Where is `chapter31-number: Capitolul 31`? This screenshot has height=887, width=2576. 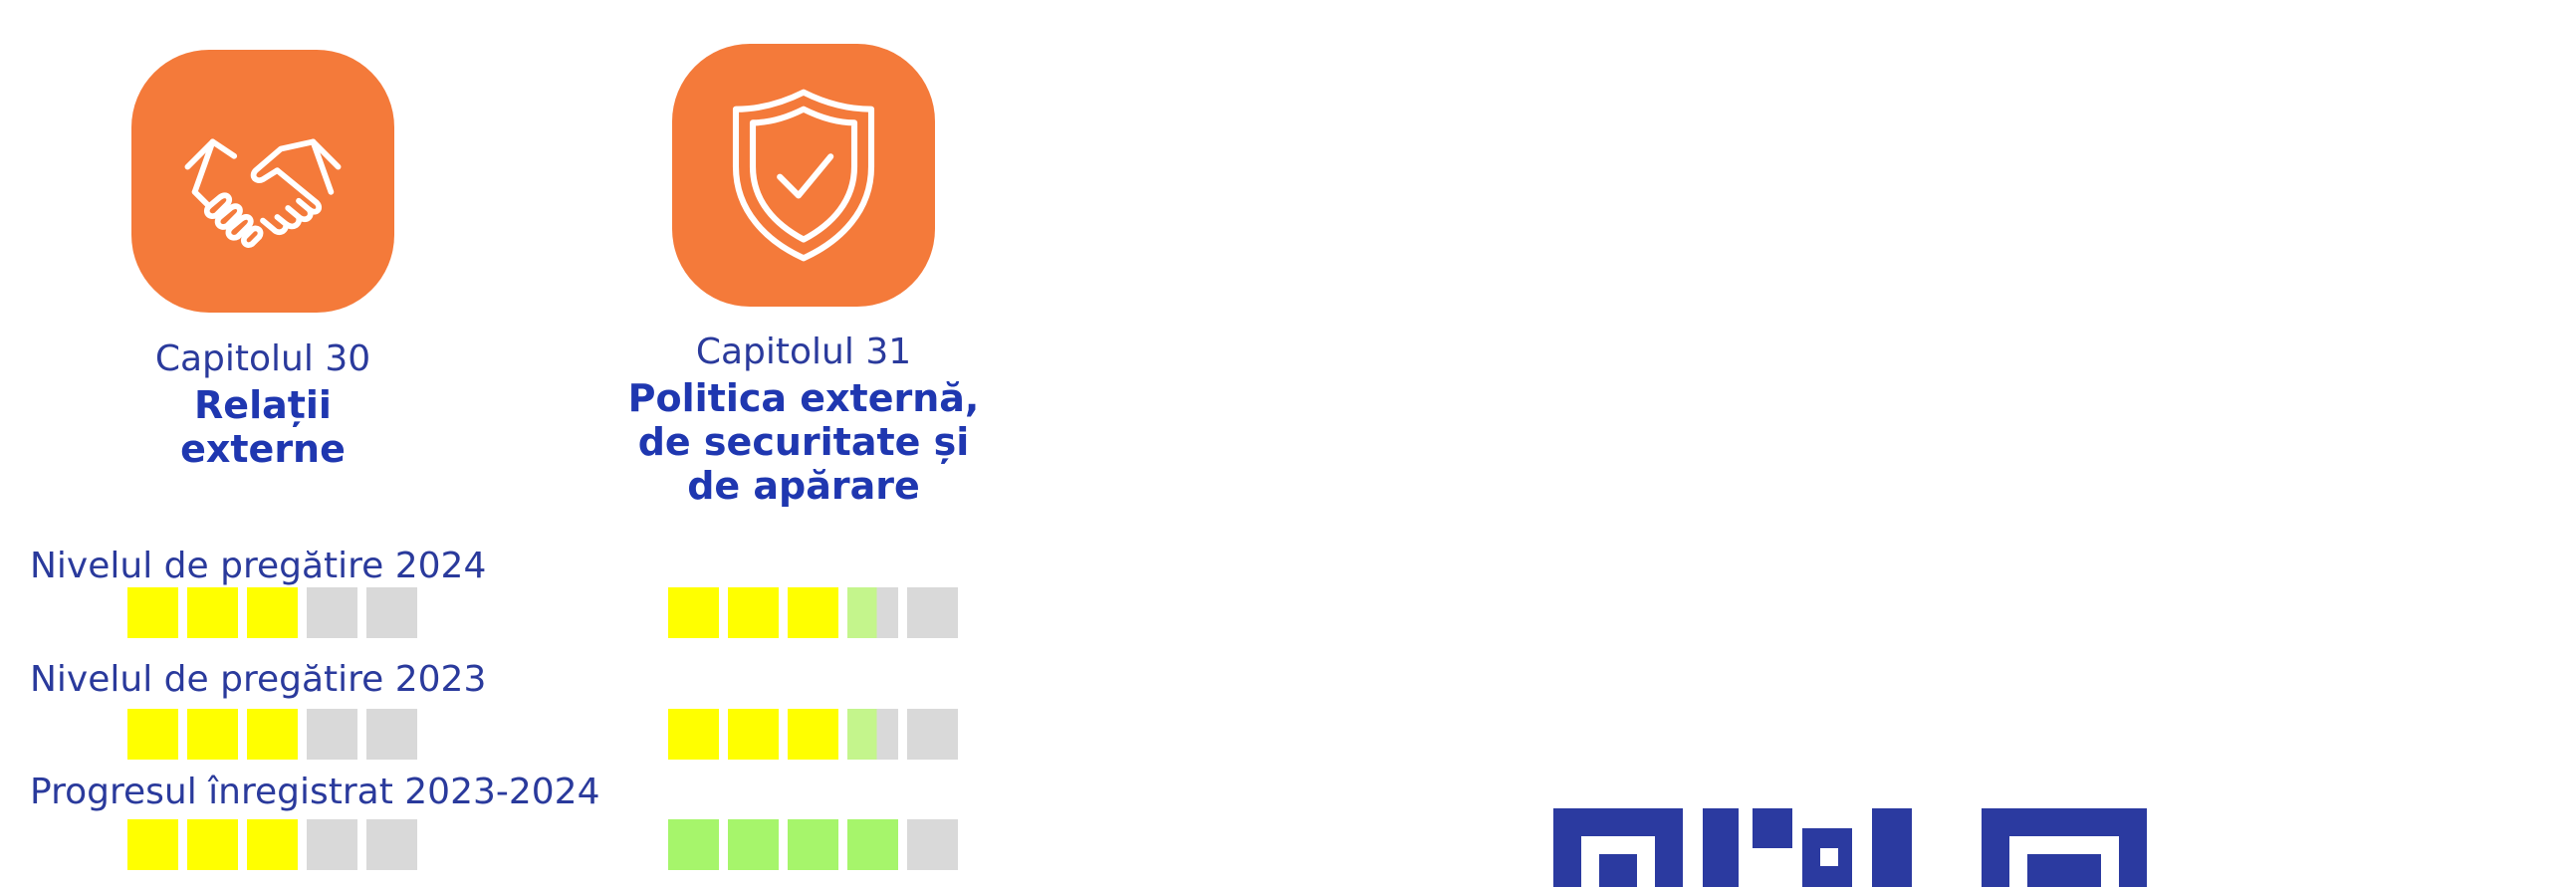 chapter31-number: Capitolul 31 is located at coordinates (803, 352).